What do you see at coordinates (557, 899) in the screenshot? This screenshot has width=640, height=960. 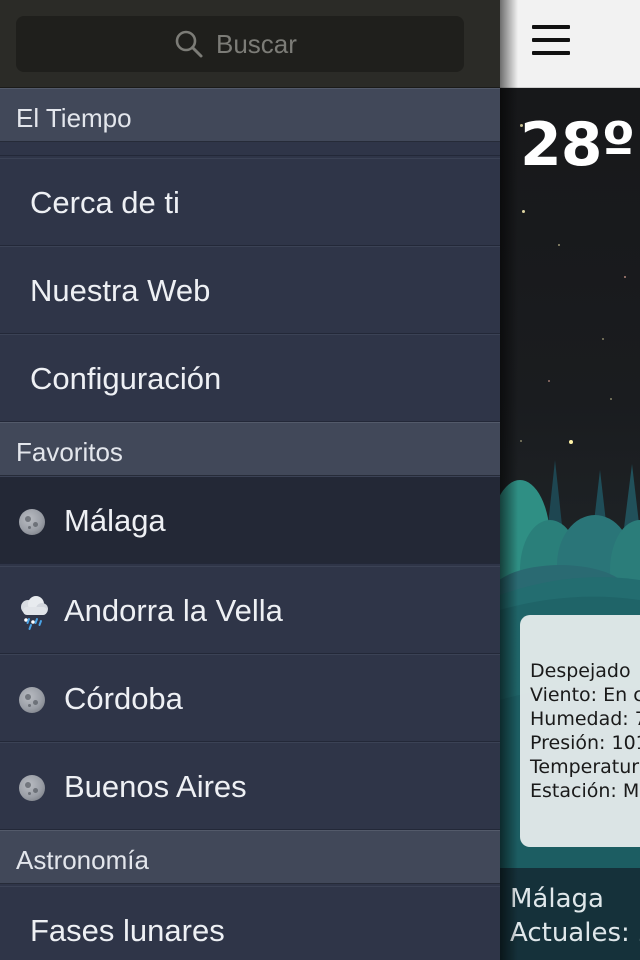 I see `footer-city: Málaga` at bounding box center [557, 899].